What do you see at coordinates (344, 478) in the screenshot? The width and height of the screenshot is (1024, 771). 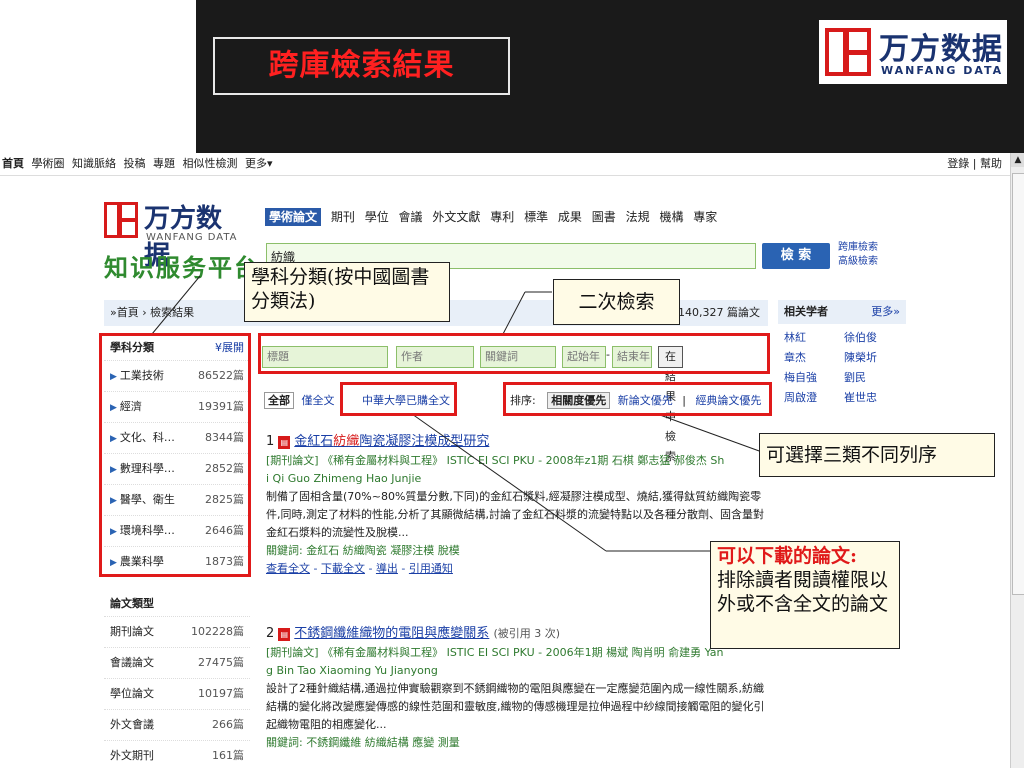 I see `result-meta-authors: i Qi Guo Zhimeng Hao Junjie` at bounding box center [344, 478].